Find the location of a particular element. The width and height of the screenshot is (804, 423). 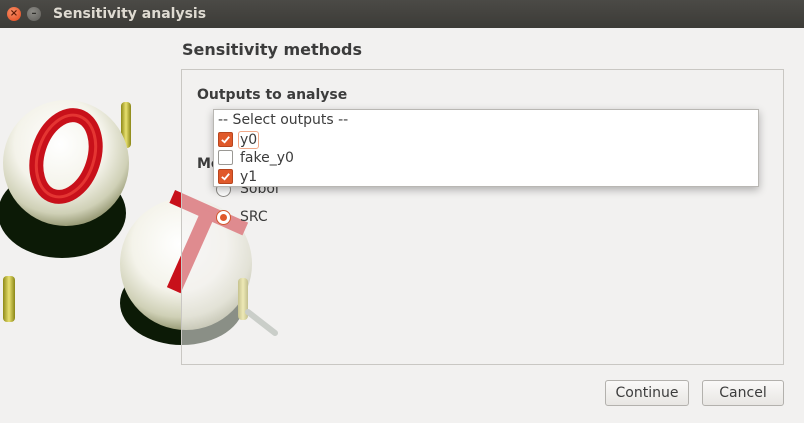

output-item-fake-y0: fake_y0 is located at coordinates (256, 157).